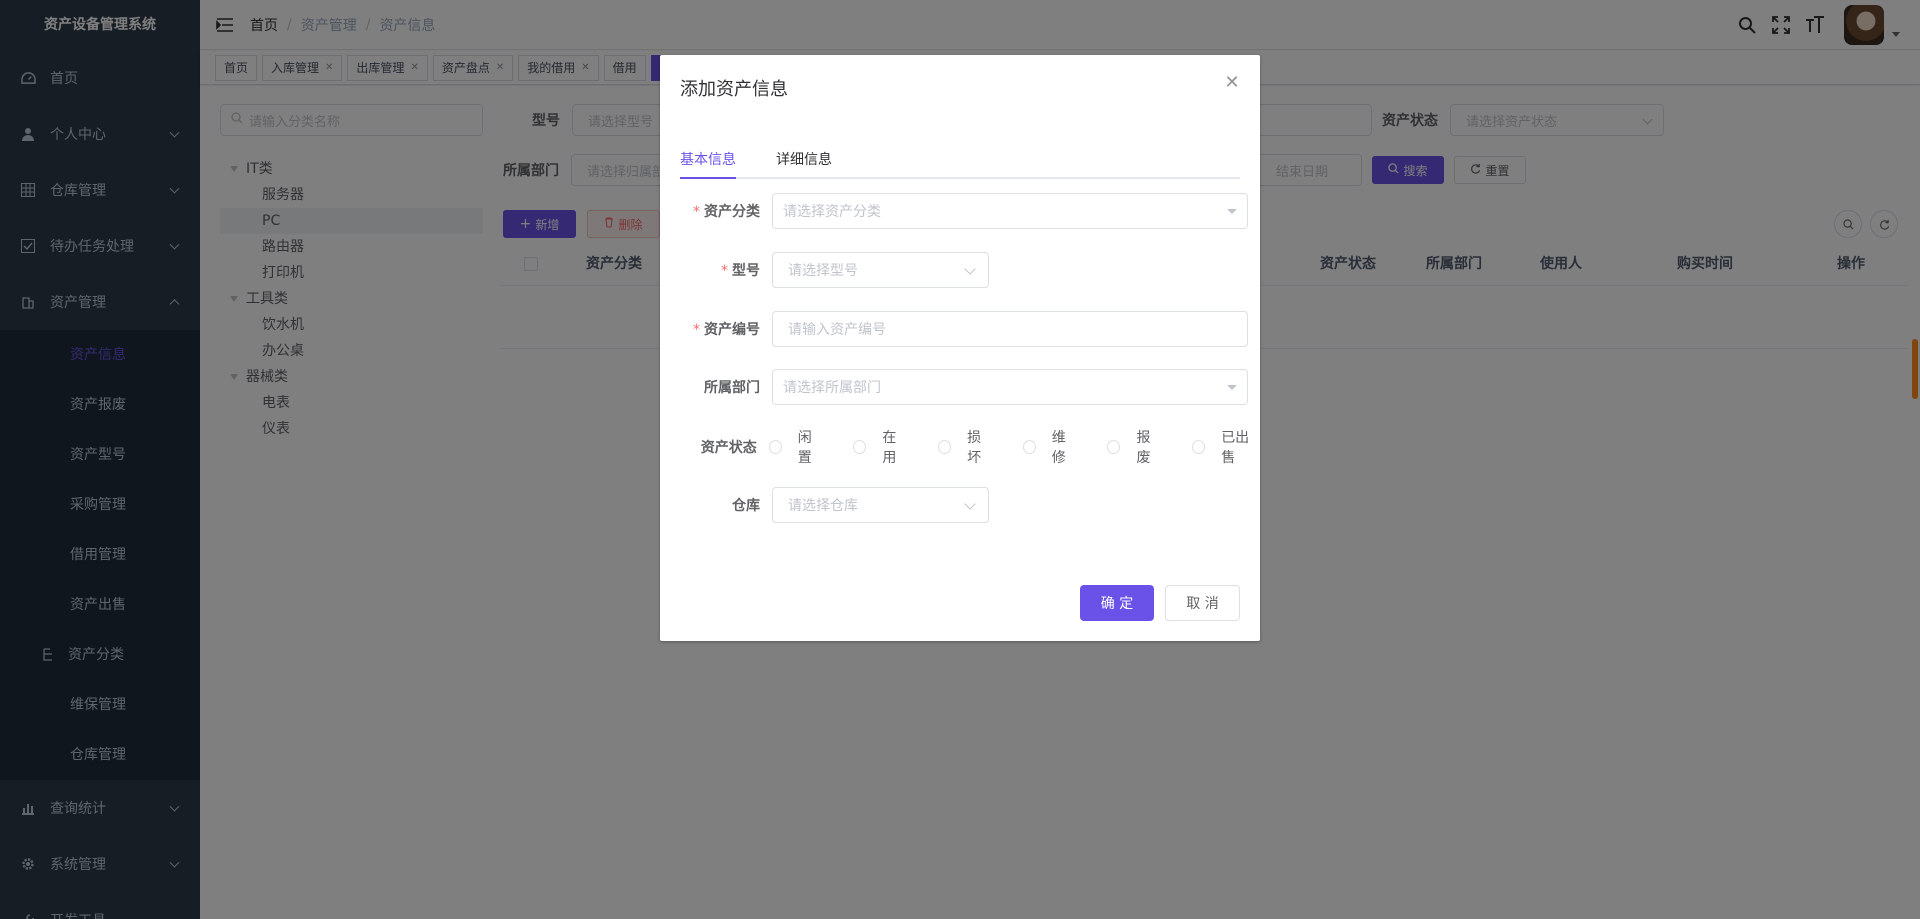 Image resolution: width=1920 pixels, height=919 pixels. What do you see at coordinates (823, 506) in the screenshot?
I see `placeholder-text: 请选择仓库` at bounding box center [823, 506].